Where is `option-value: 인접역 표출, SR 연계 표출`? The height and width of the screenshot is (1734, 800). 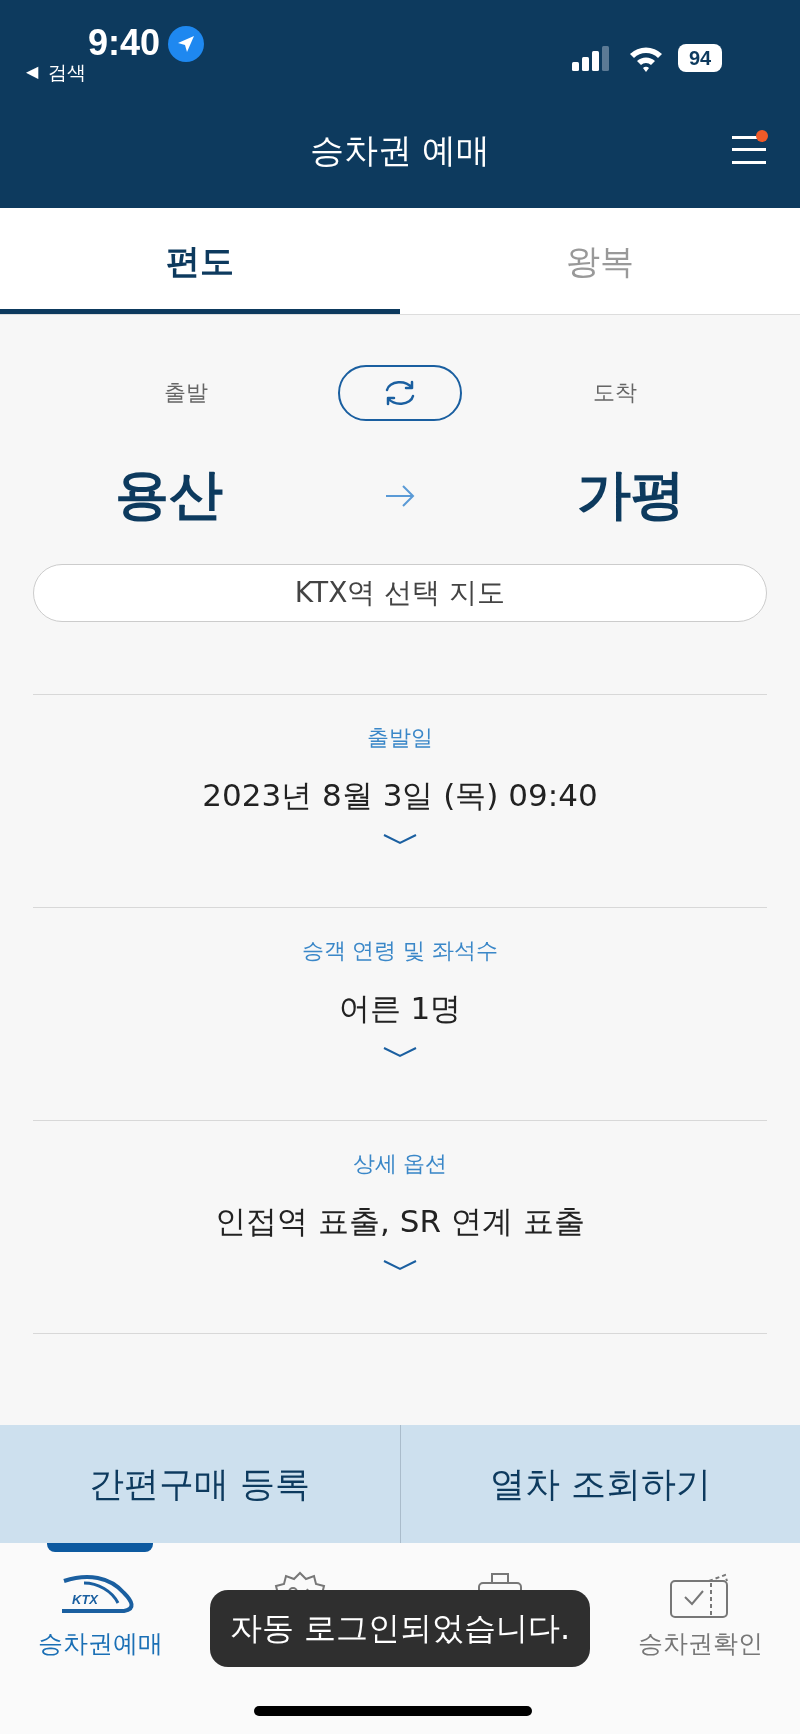 option-value: 인접역 표출, SR 연계 표출 is located at coordinates (400, 1221).